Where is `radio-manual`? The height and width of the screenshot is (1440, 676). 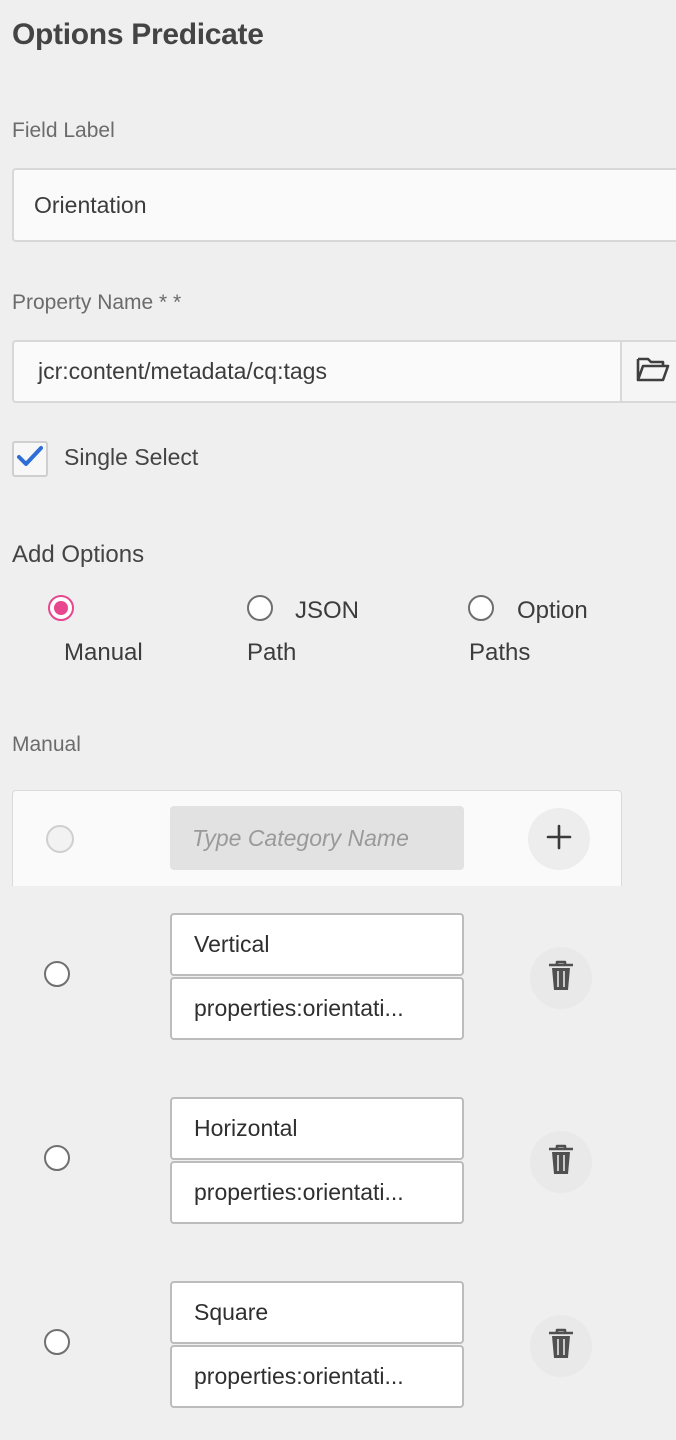 radio-manual is located at coordinates (61, 608).